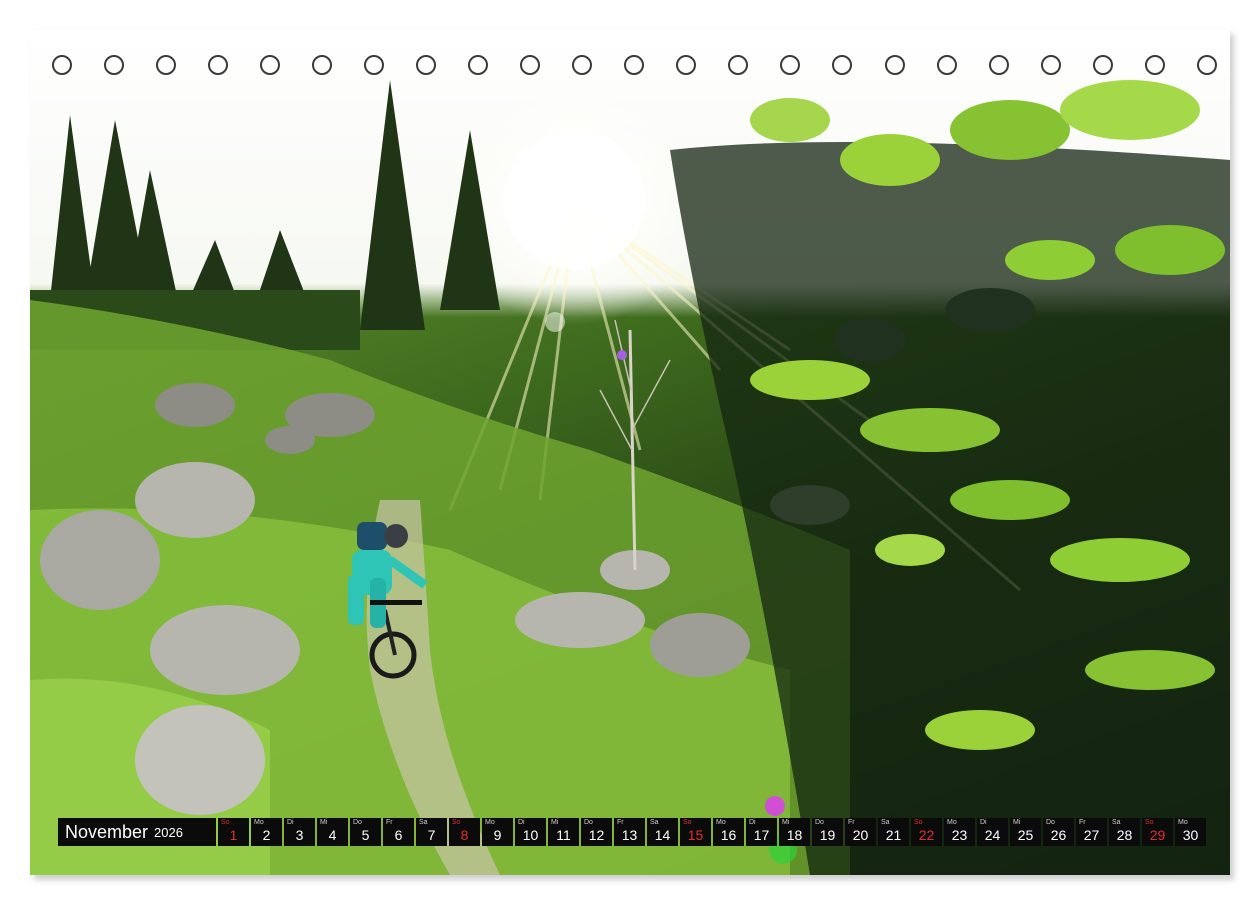  I want to click on day-cell: Sa 14, so click(662, 832).